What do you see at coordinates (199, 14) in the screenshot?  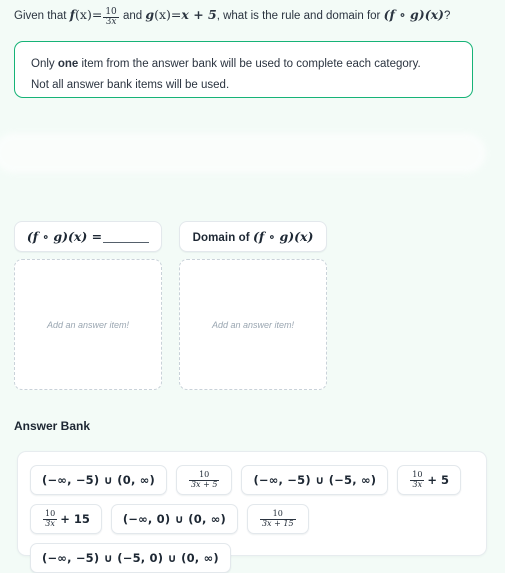 I see `function-g-expression: x + 5` at bounding box center [199, 14].